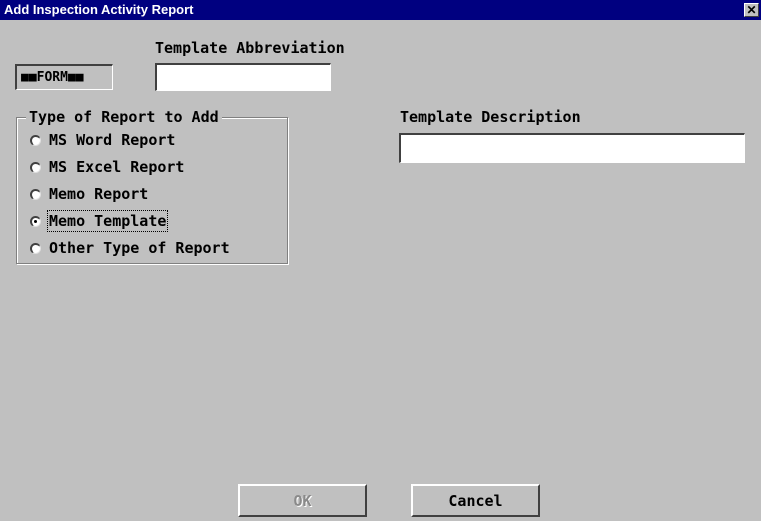 The image size is (761, 521). I want to click on close-icon: ✕, so click(751, 10).